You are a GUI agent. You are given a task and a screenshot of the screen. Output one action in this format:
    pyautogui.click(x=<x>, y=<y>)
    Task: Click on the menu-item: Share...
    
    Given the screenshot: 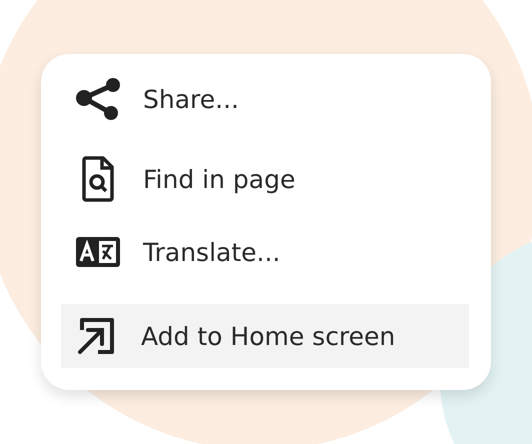 What is the action you would take?
    pyautogui.click(x=156, y=99)
    